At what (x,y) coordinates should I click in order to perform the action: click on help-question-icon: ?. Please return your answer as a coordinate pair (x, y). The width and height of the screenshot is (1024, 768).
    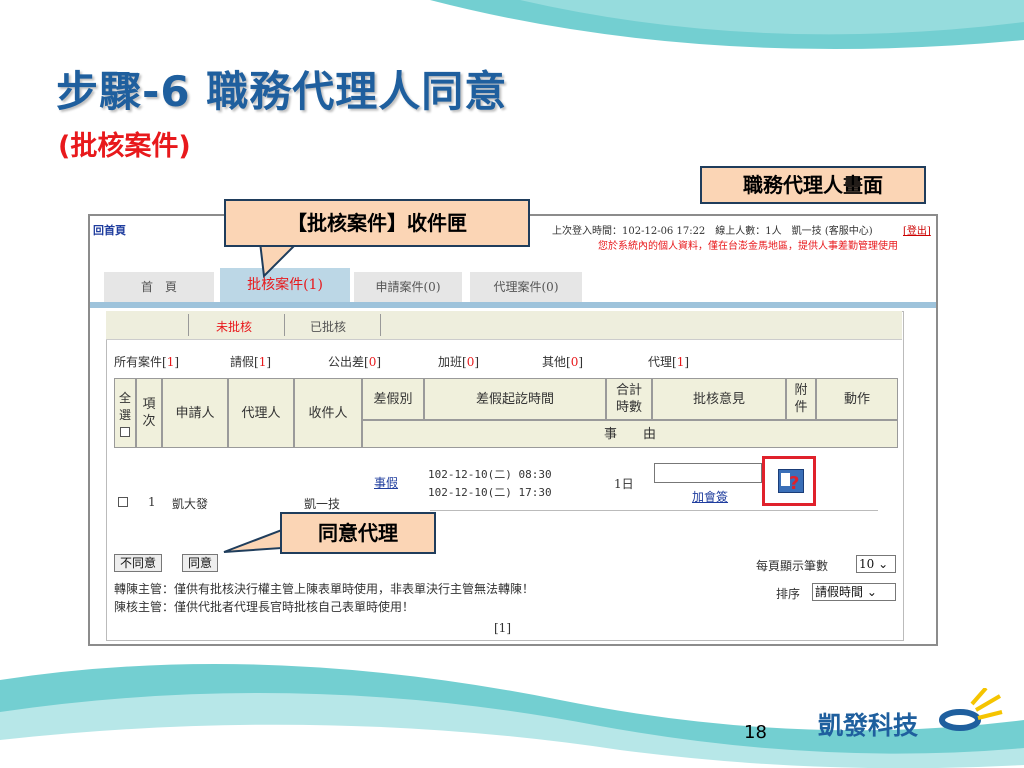
    Looking at the image, I should click on (790, 483).